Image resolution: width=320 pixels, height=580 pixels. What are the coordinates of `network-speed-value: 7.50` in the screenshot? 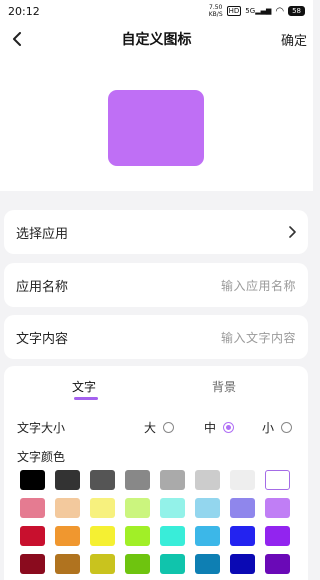 It's located at (216, 7).